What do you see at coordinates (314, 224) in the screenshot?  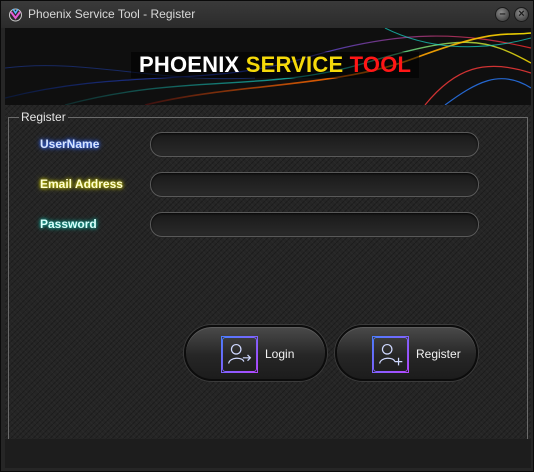 I see `password-input` at bounding box center [314, 224].